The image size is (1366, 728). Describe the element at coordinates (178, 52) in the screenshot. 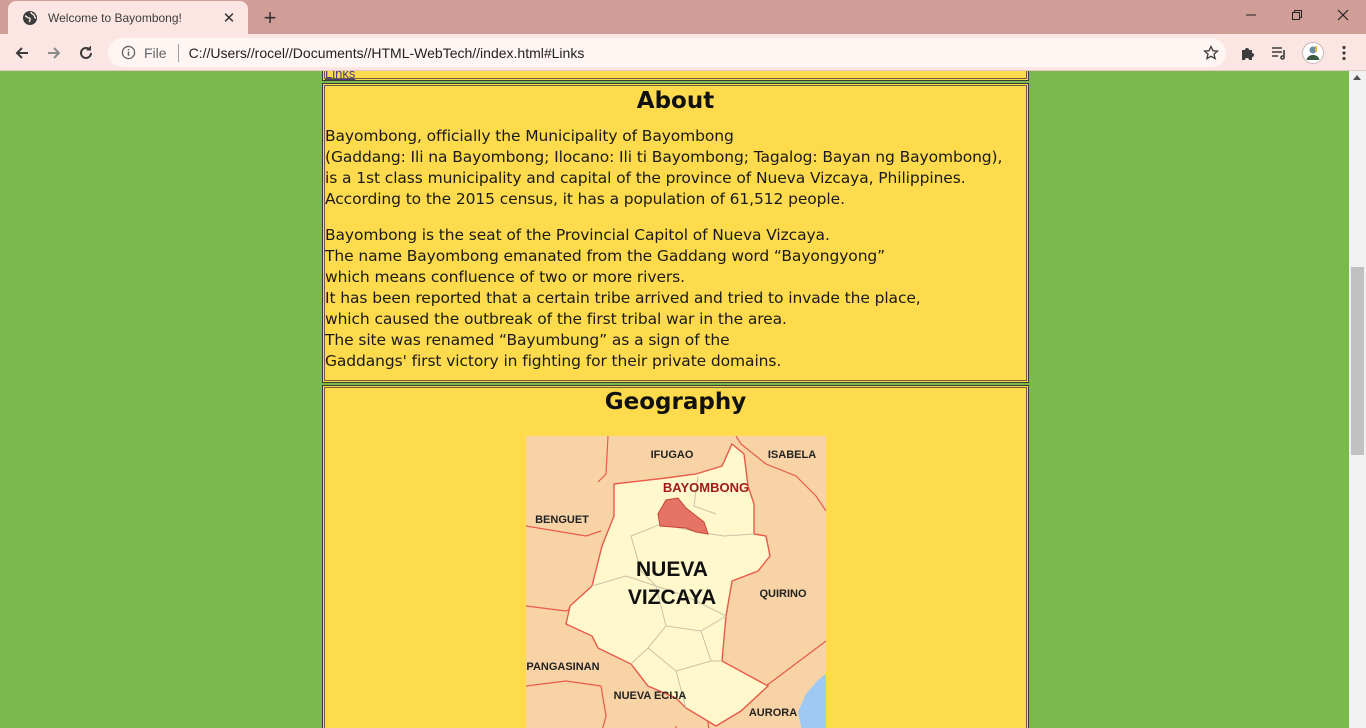

I see `omnibox-divider` at that location.